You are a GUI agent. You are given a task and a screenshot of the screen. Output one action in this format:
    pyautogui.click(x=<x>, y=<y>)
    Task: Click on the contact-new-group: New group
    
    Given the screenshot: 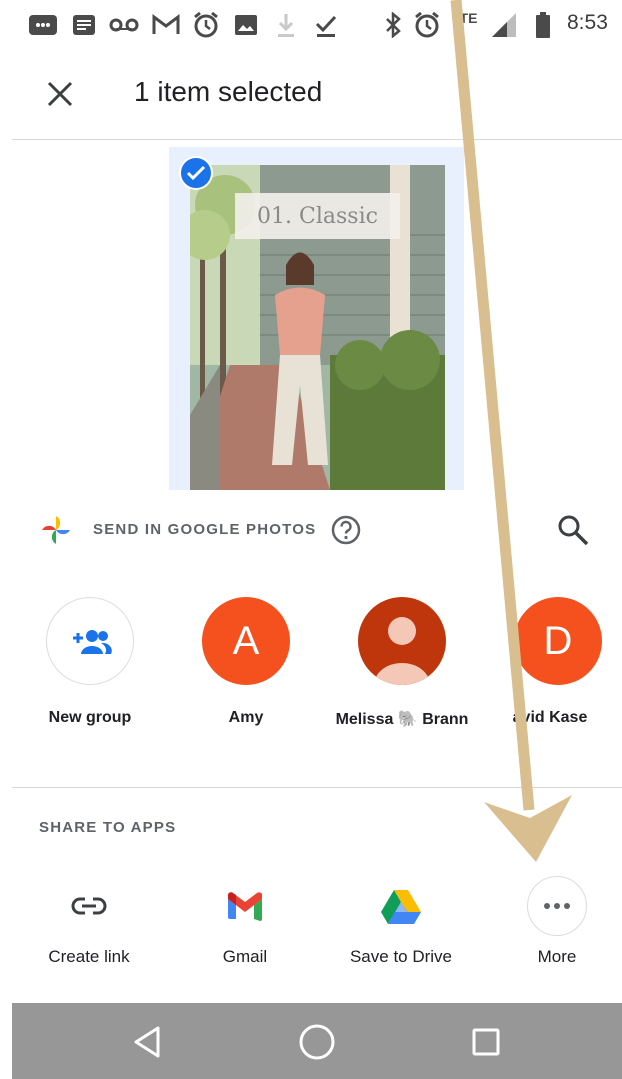 What is the action you would take?
    pyautogui.click(x=90, y=661)
    